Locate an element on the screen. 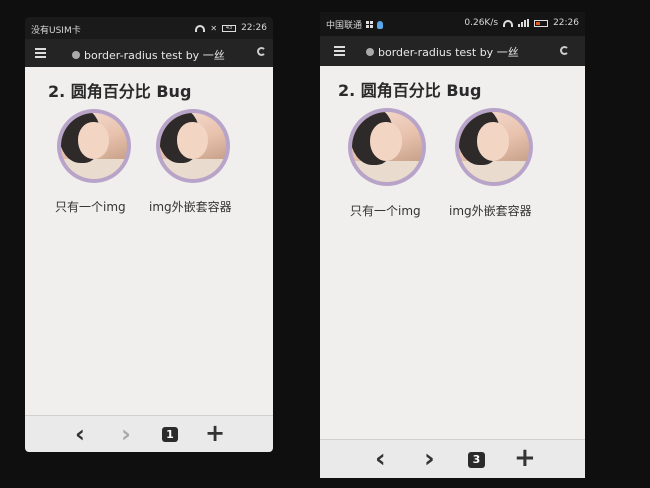 This screenshot has width=650, height=488. battery-level: 43 is located at coordinates (229, 27).